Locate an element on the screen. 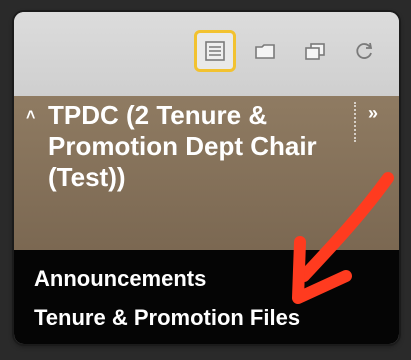 This screenshot has height=360, width=411. collapse-caret-icon: ˄ is located at coordinates (30, 116).